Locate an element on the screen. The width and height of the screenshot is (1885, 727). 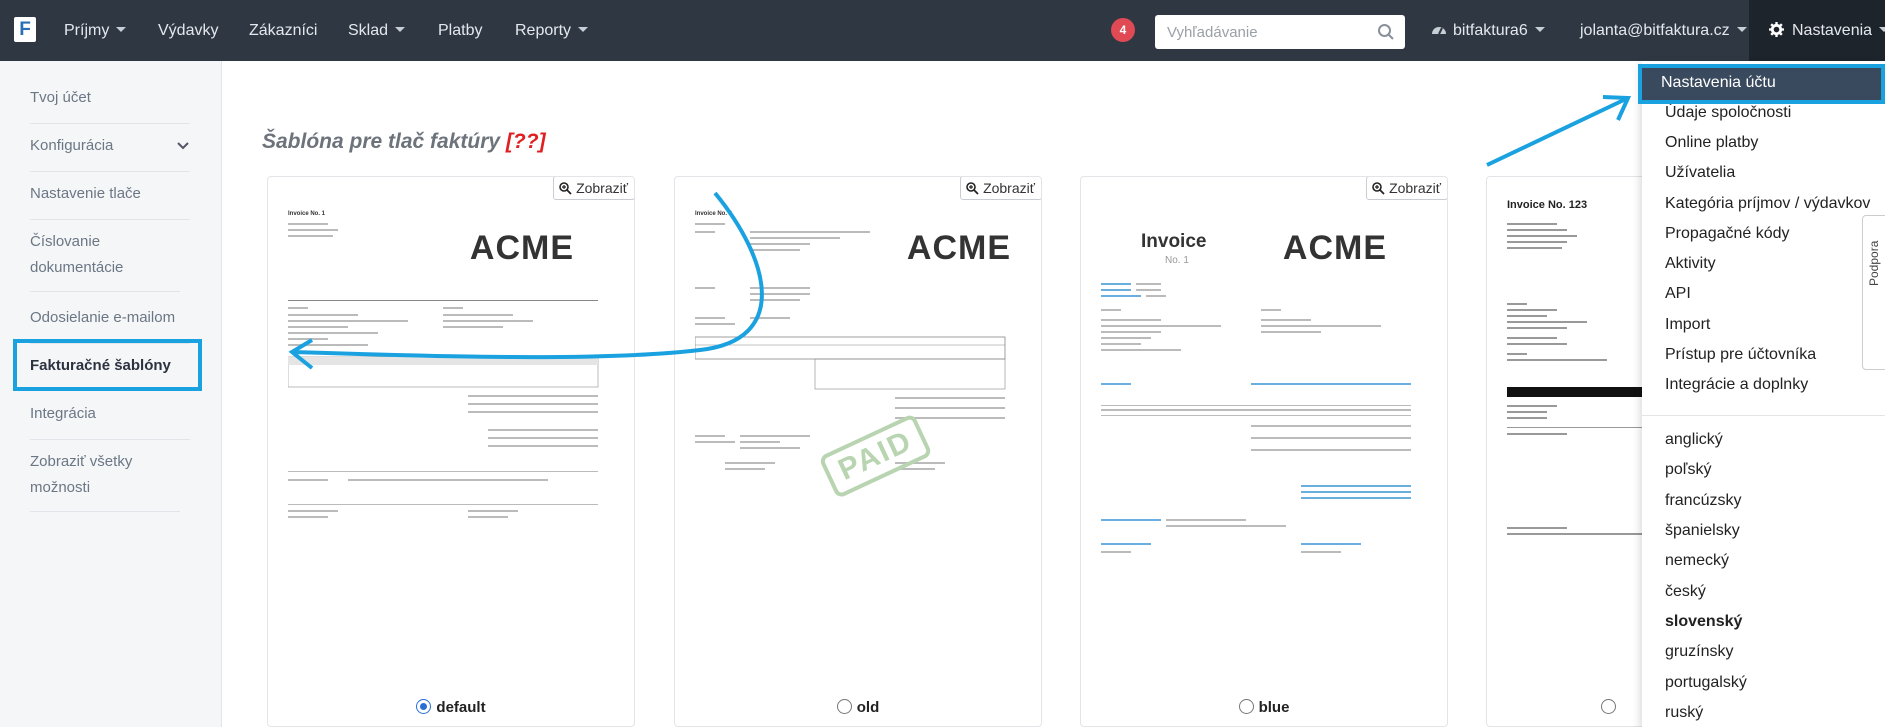
language-slovak: slovenský is located at coordinates (1703, 622).